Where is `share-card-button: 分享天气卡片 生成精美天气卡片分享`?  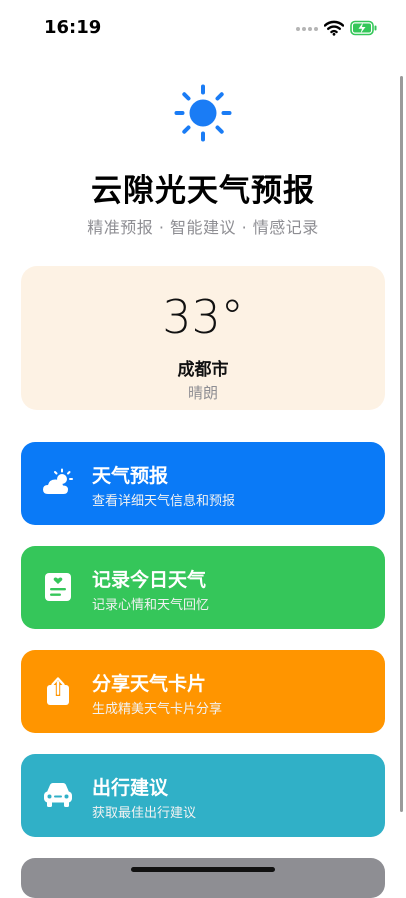
share-card-button: 分享天气卡片 生成精美天气卡片分享 is located at coordinates (203, 691).